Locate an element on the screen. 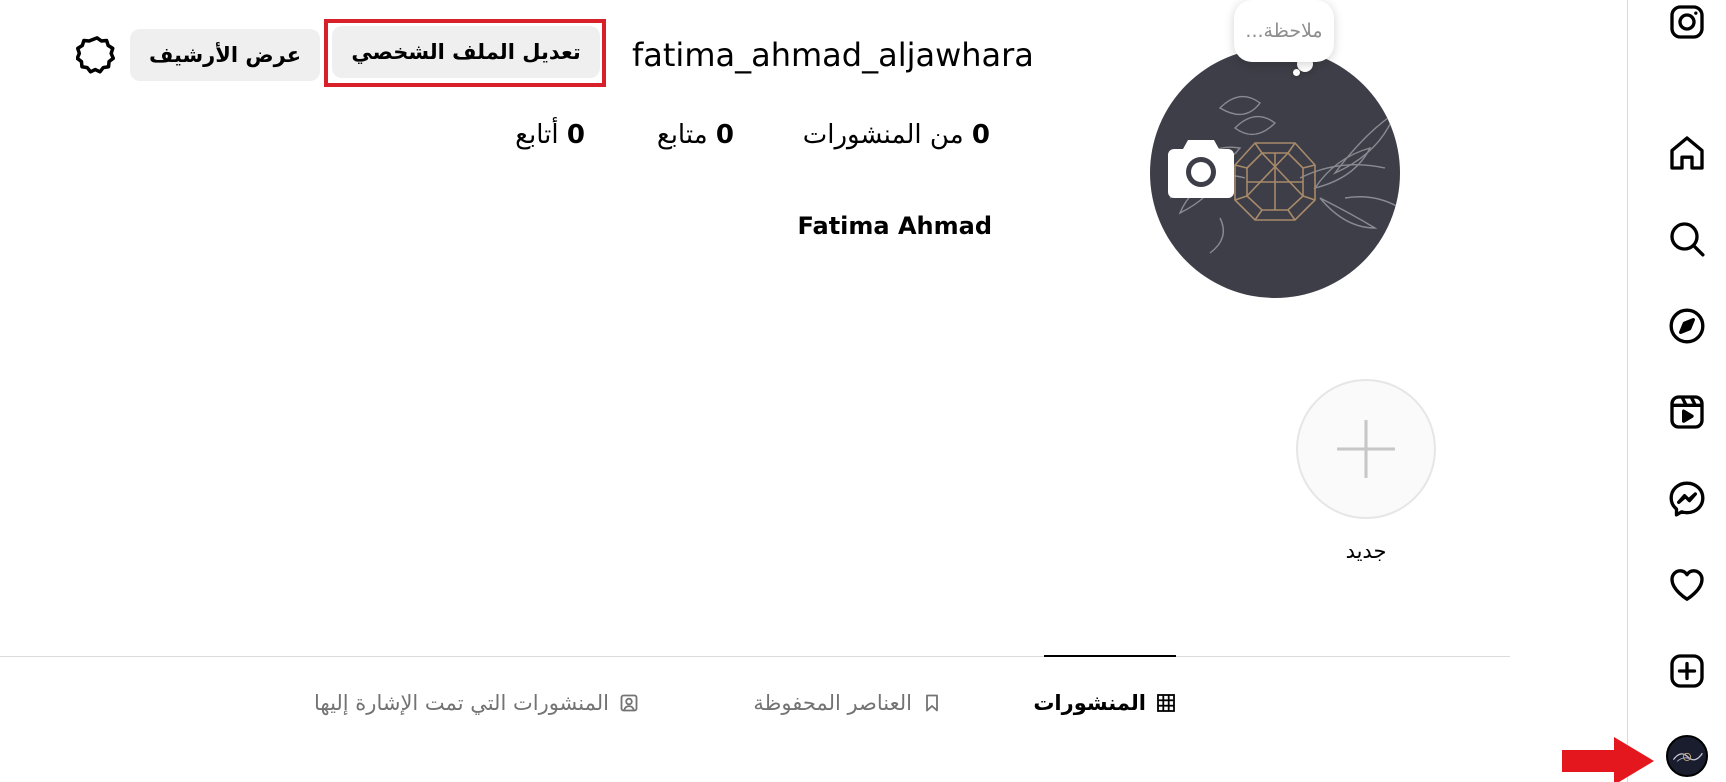 This screenshot has height=782, width=1726. tab-tagged: المنشورات التي تمت الإشارة إليها is located at coordinates (476, 703).